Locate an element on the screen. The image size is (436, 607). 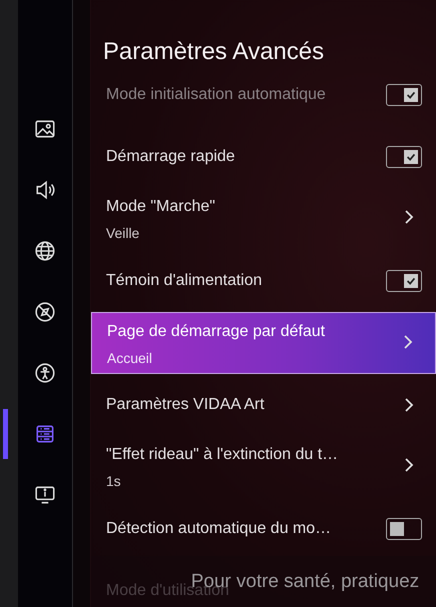
sound-icon is located at coordinates (45, 190).